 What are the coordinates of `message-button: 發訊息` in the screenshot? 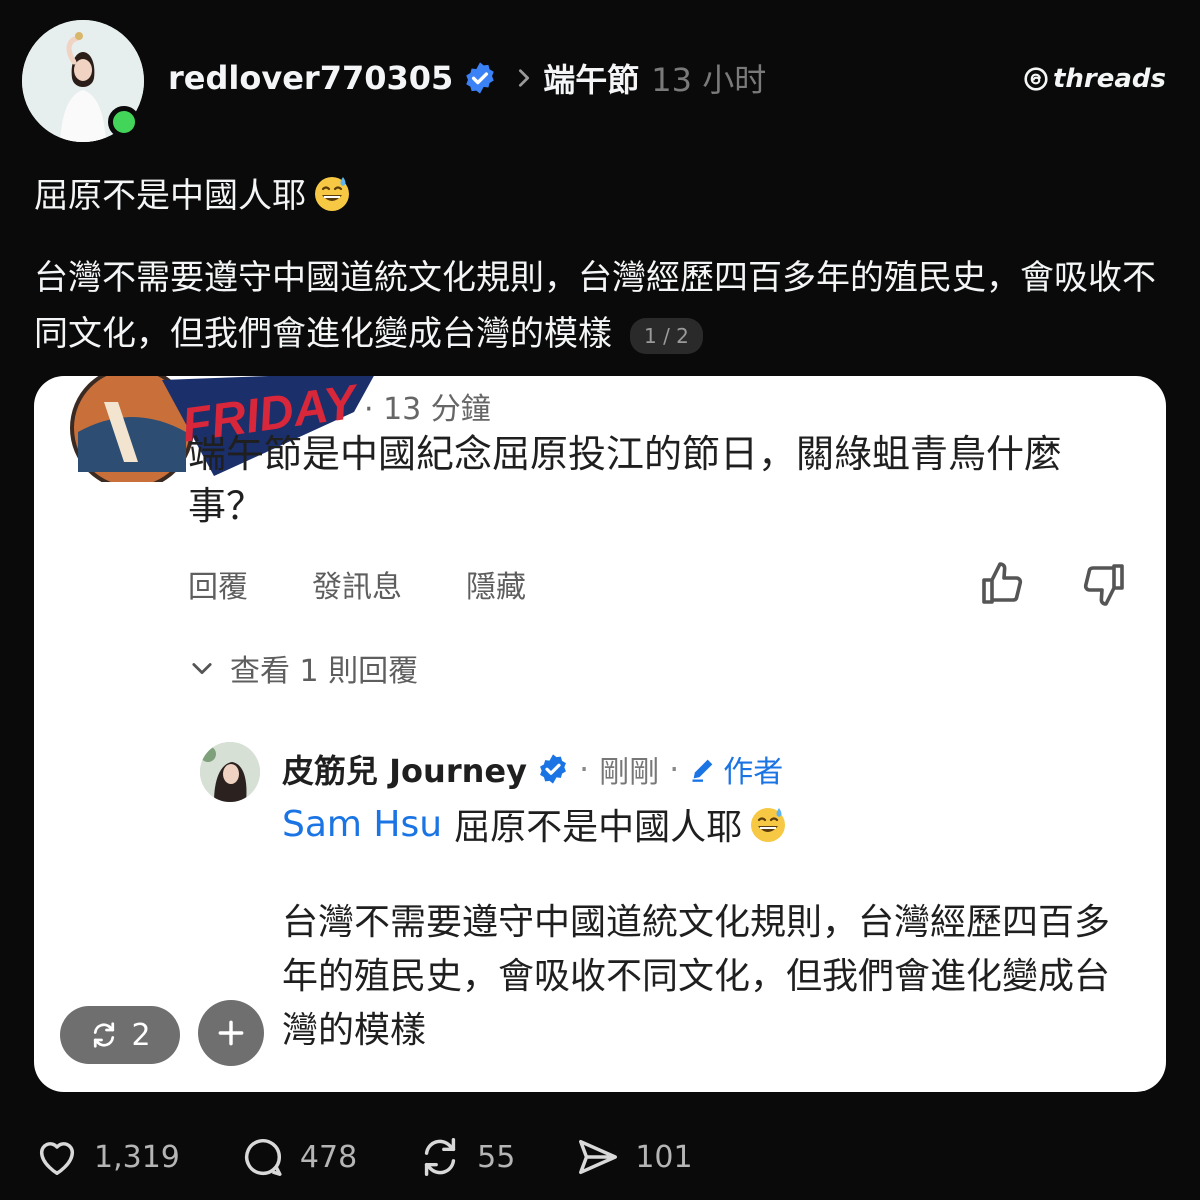 It's located at (357, 584).